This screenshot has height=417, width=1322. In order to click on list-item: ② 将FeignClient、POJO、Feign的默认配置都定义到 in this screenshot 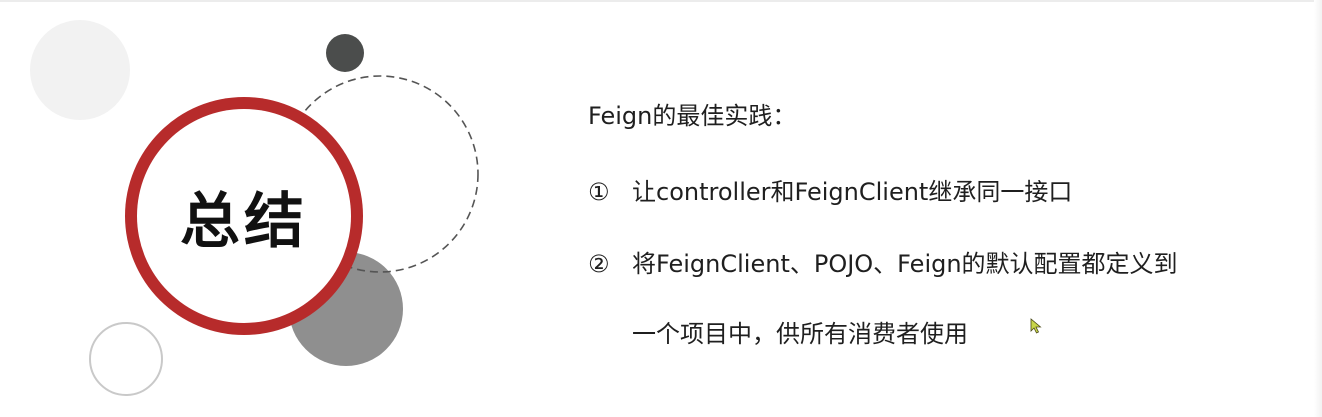, I will do `click(883, 261)`.